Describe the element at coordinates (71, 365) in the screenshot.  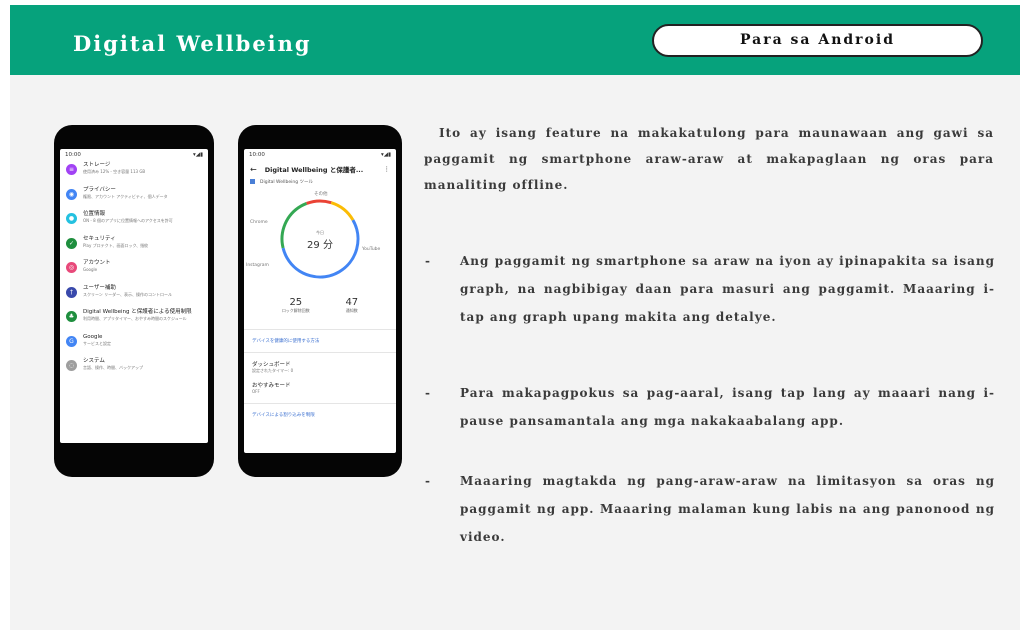
I see `system-icon: ◌` at that location.